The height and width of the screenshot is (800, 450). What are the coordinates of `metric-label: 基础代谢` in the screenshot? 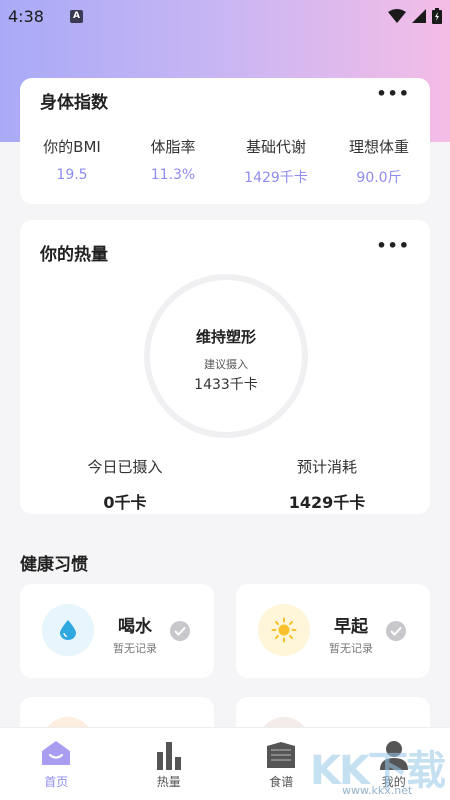 It's located at (275, 147).